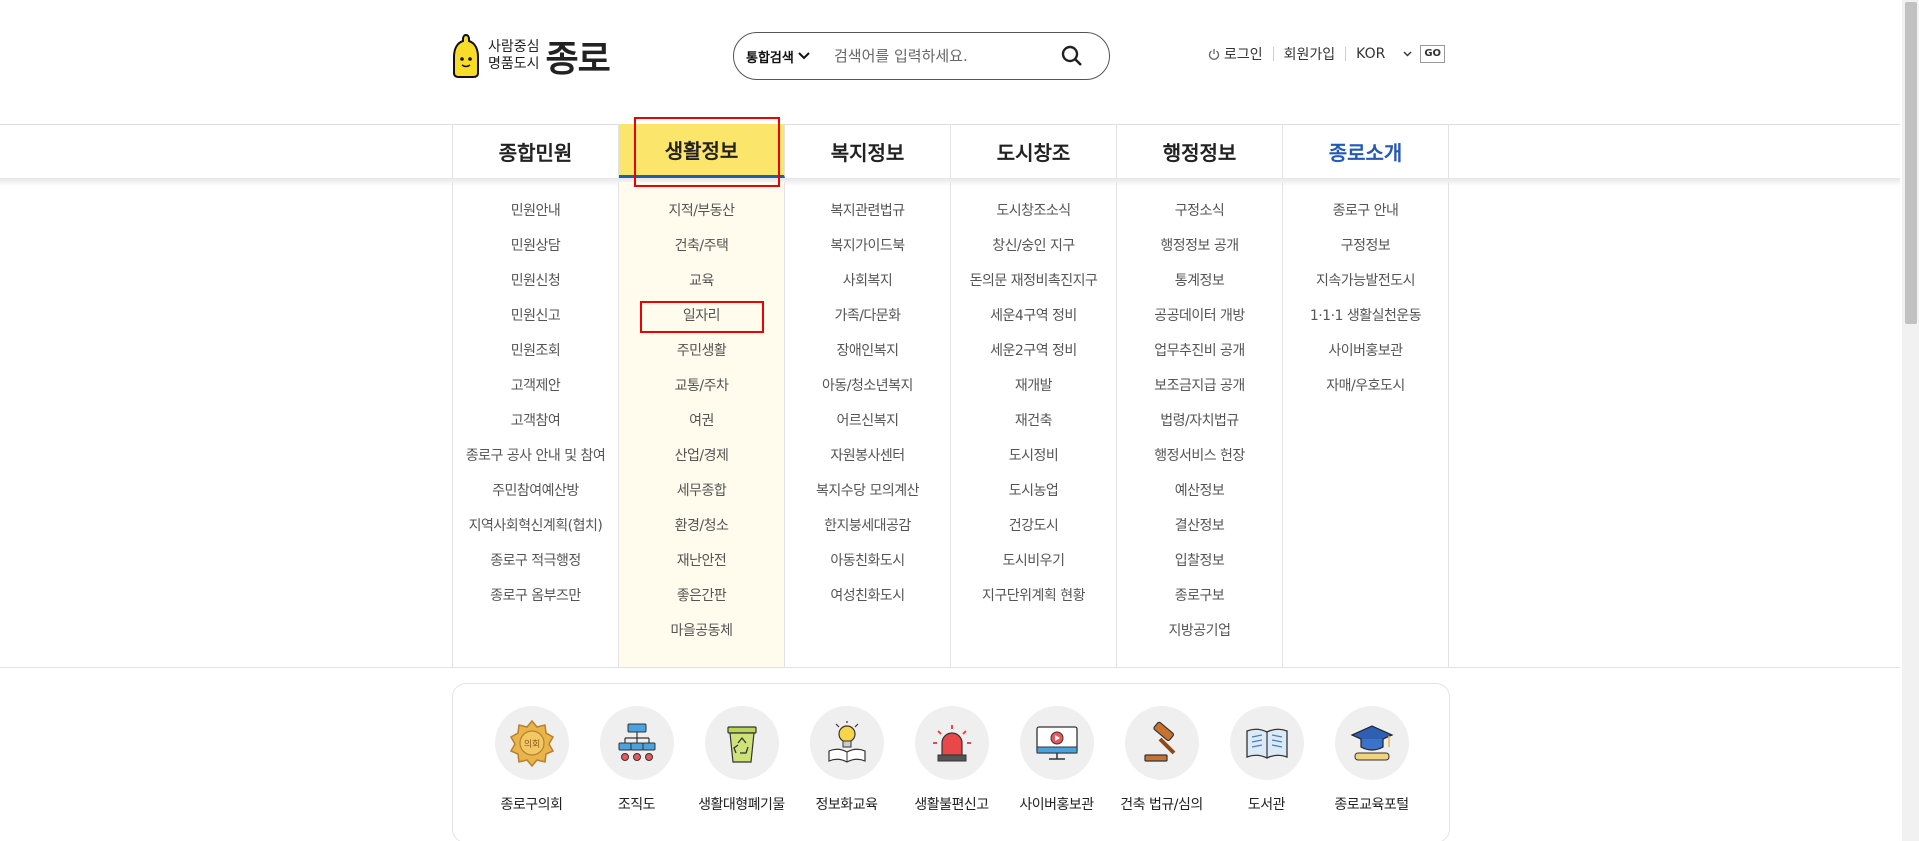  I want to click on menu-item: 법령/자치법규, so click(1199, 429).